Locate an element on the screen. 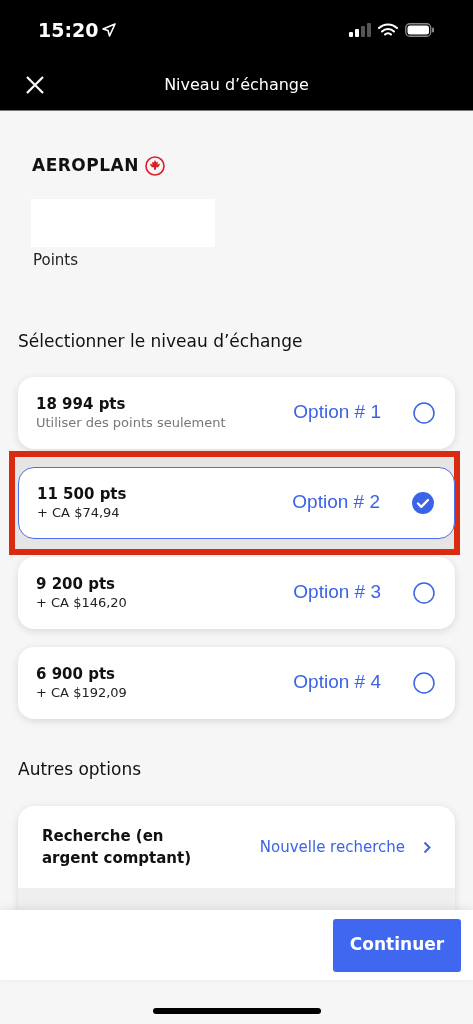 This screenshot has height=1024, width=473. maple-leaf-icon is located at coordinates (155, 165).